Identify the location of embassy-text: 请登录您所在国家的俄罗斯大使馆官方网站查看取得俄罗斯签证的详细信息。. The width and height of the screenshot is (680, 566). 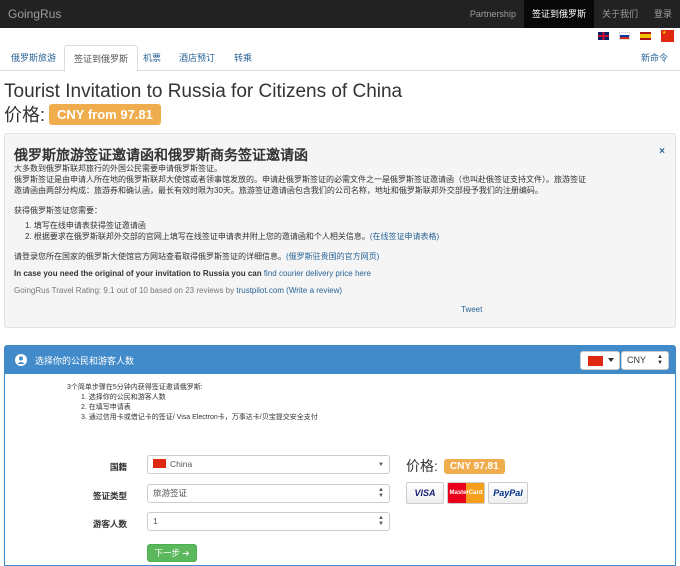
(150, 256).